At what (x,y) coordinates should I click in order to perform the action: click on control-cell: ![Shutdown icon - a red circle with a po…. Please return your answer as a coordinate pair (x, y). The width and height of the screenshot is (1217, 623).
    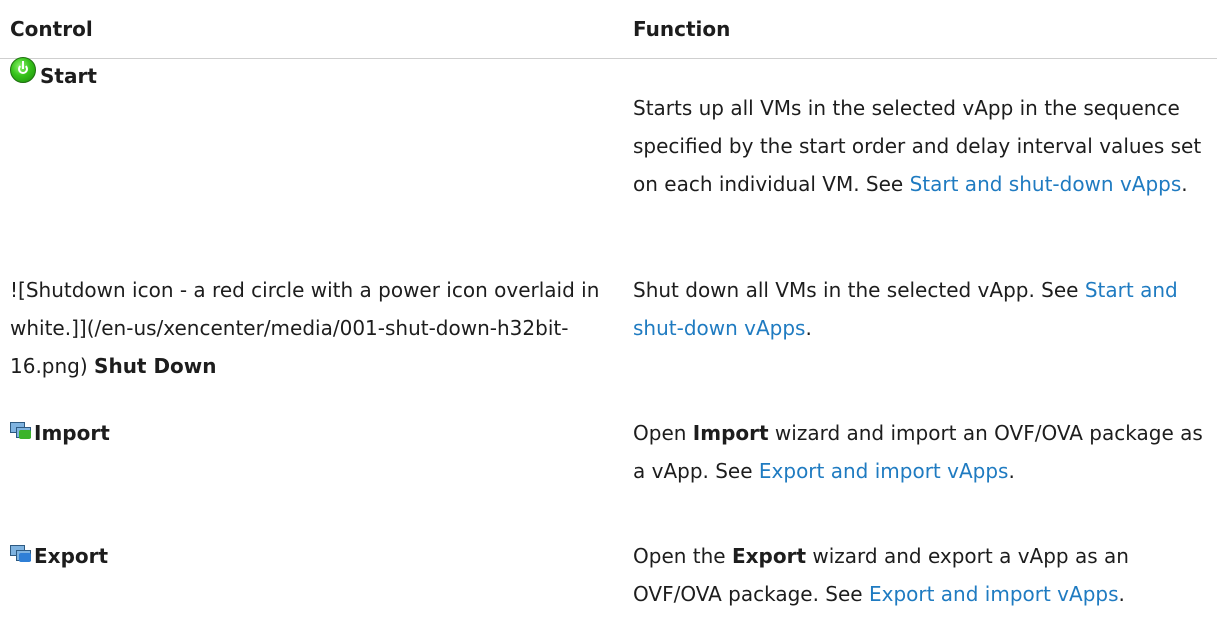
    Looking at the image, I should click on (315, 328).